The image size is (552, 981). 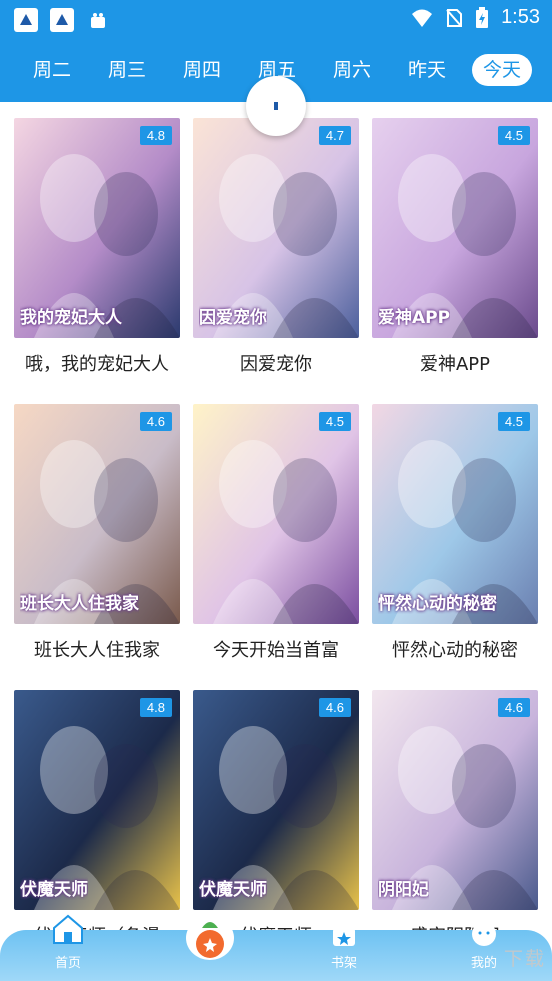 What do you see at coordinates (484, 929) in the screenshot?
I see `bunny-icon` at bounding box center [484, 929].